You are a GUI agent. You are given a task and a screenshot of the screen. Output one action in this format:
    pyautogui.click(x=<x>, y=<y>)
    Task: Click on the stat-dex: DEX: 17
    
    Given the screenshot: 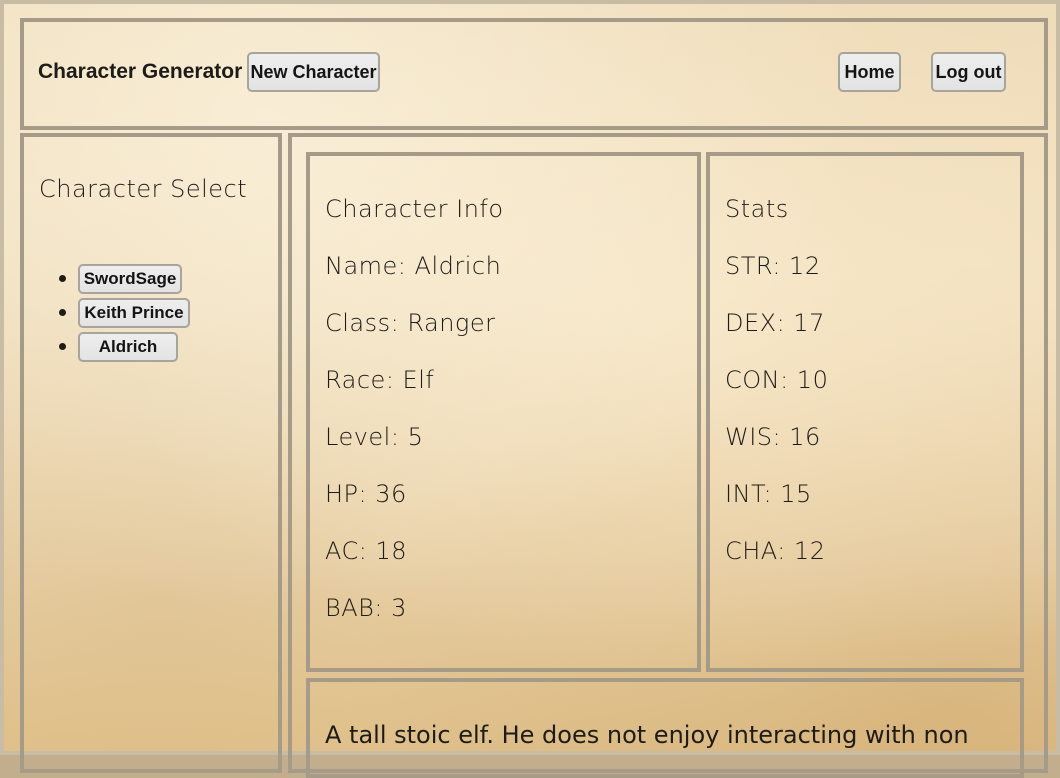 What is the action you would take?
    pyautogui.click(x=775, y=323)
    